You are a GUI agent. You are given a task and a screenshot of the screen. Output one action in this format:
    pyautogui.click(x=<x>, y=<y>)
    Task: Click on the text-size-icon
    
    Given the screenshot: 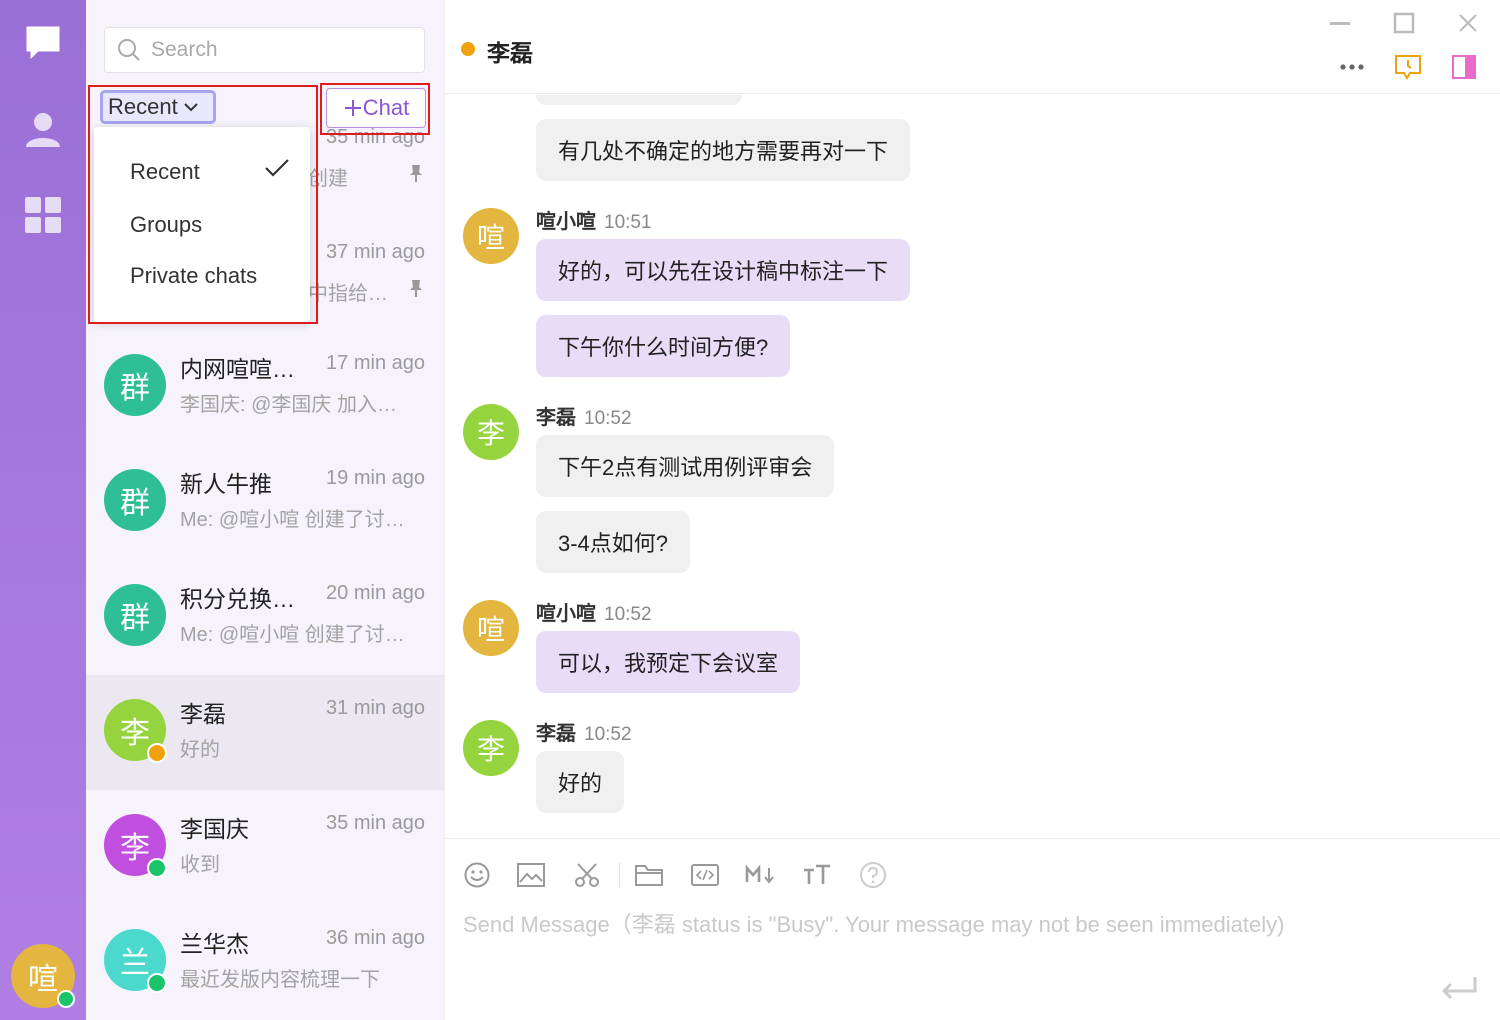 What is the action you would take?
    pyautogui.click(x=817, y=875)
    